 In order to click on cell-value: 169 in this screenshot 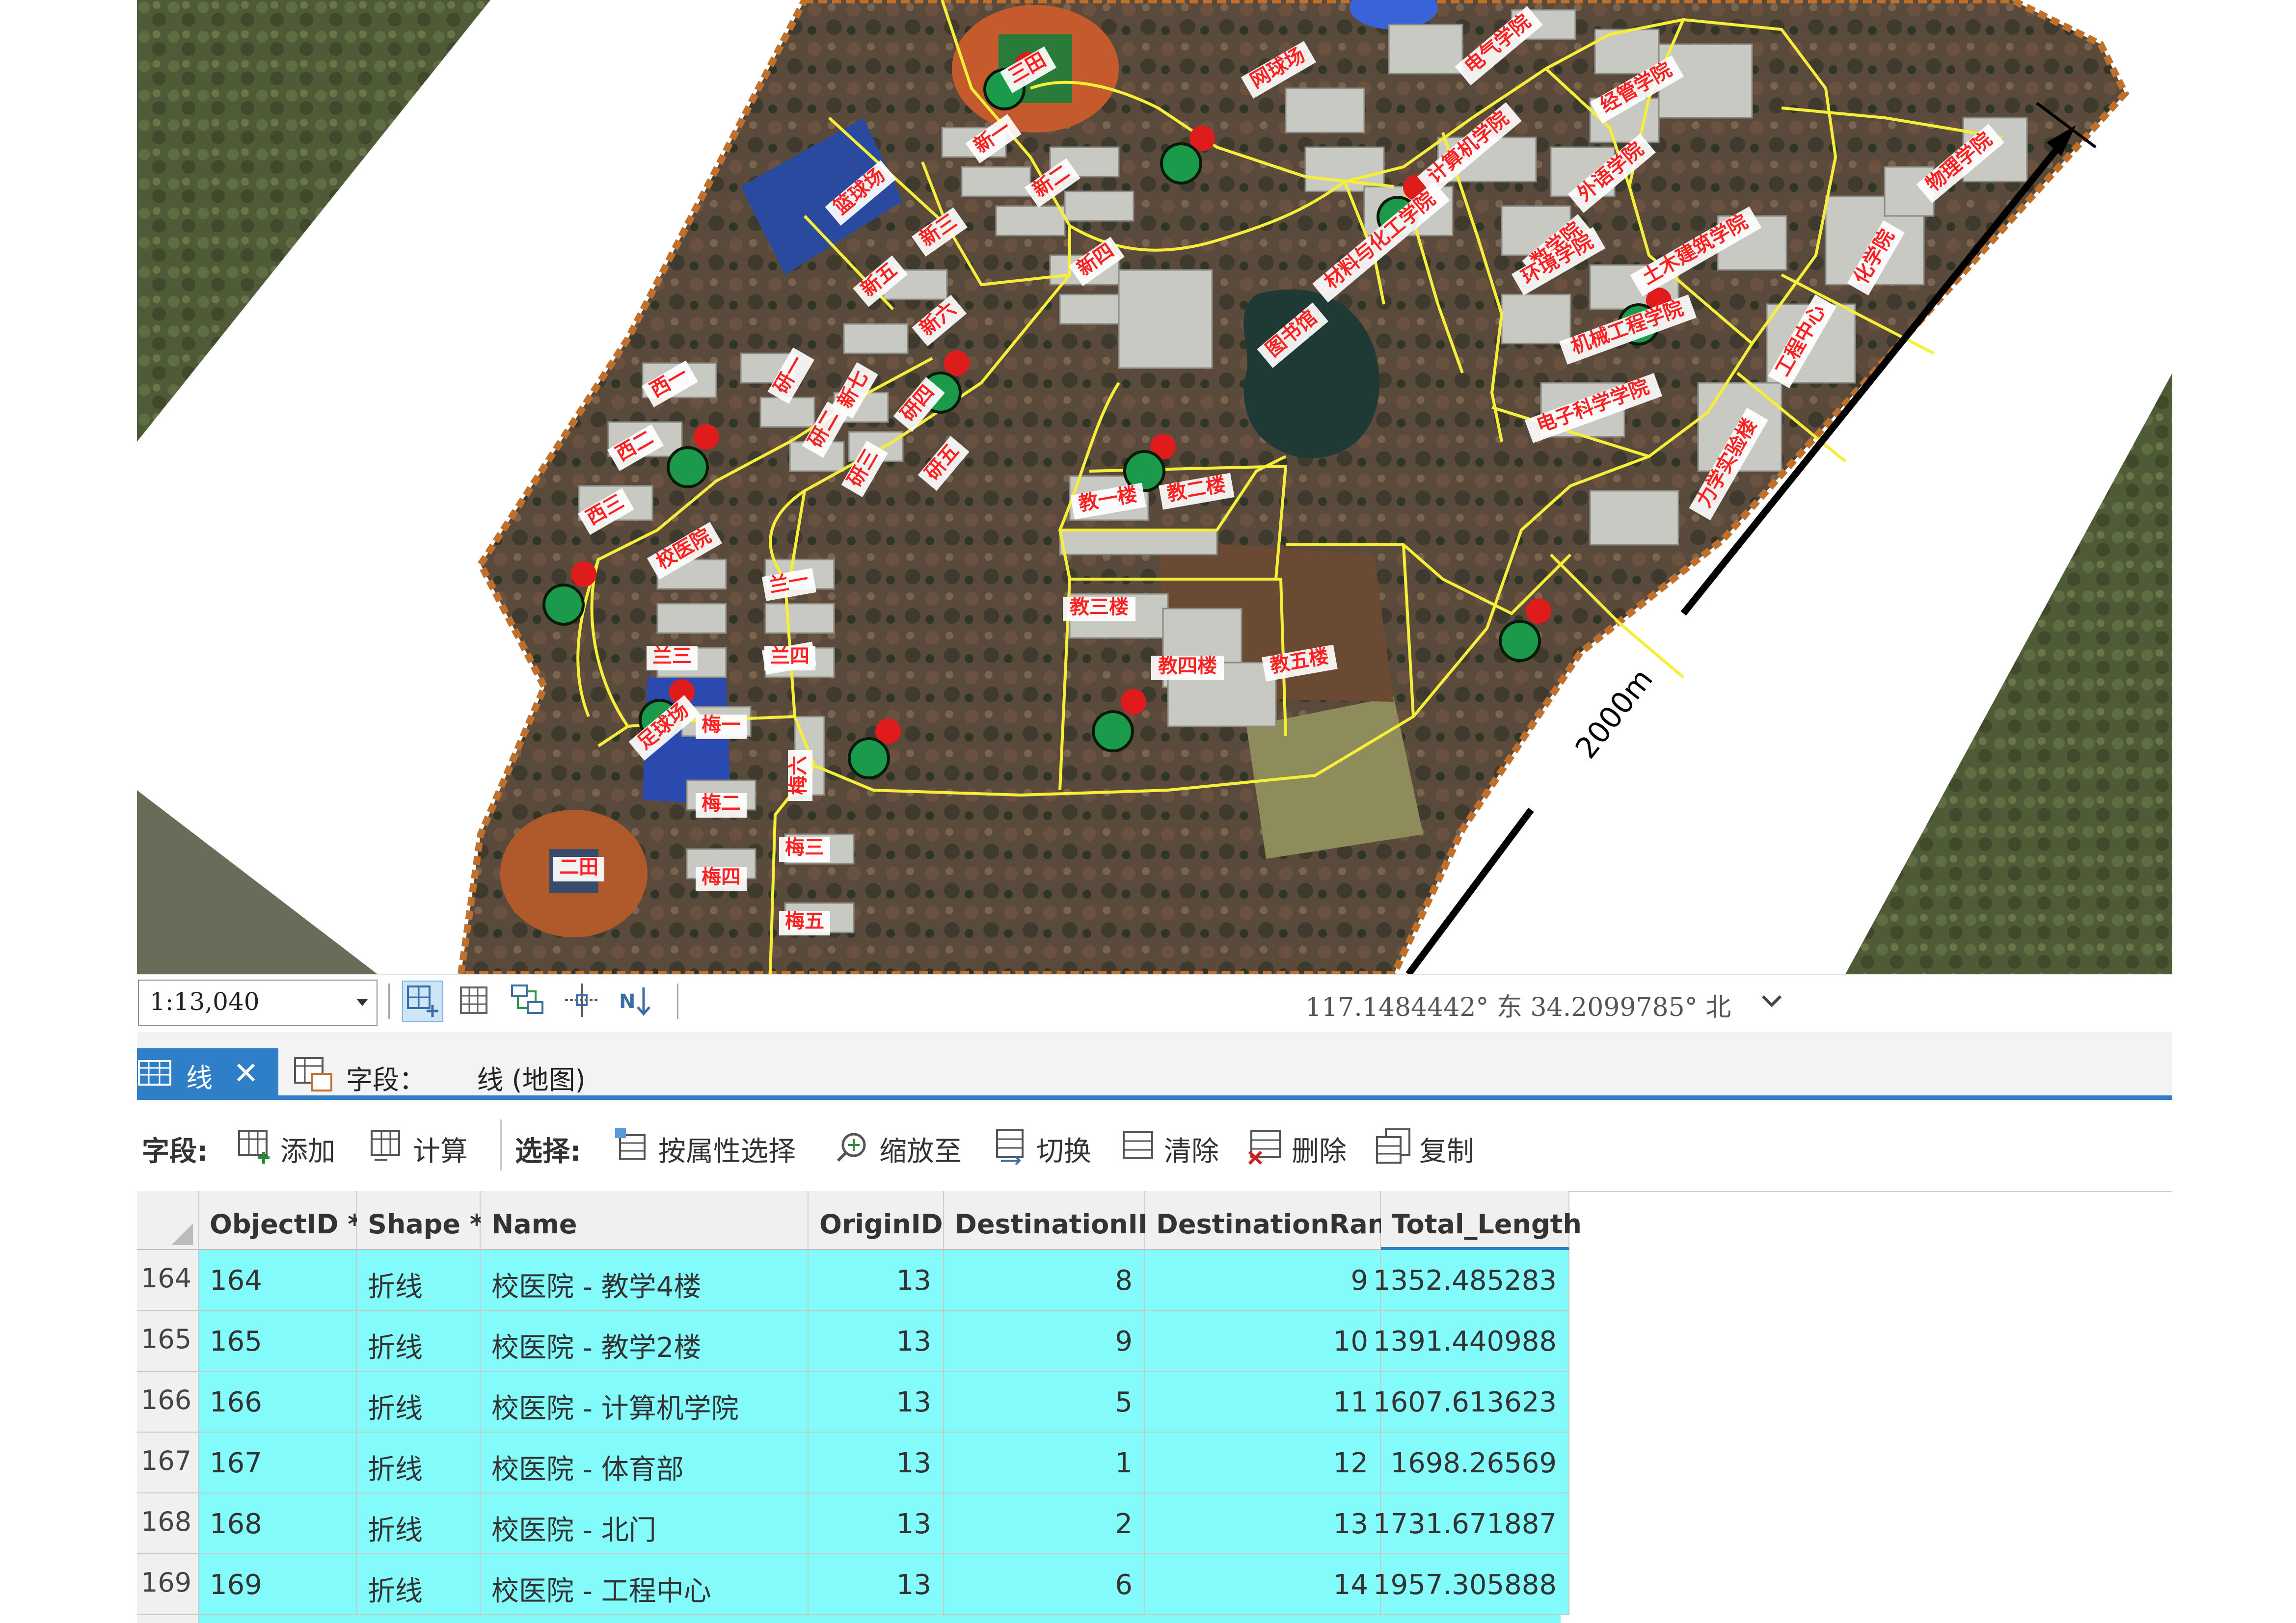, I will do `click(236, 1585)`.